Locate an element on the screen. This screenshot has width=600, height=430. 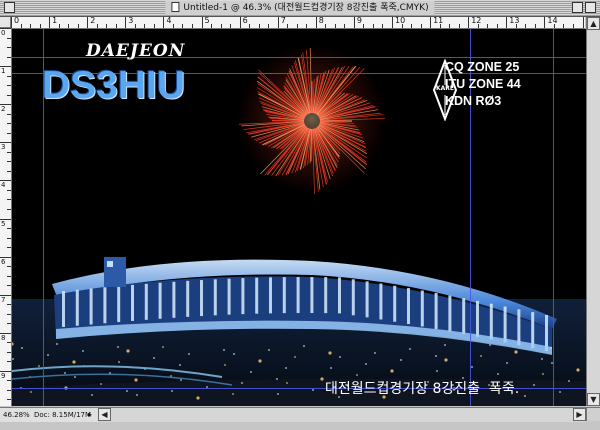
ruler-number: 10 is located at coordinates (400, 21).